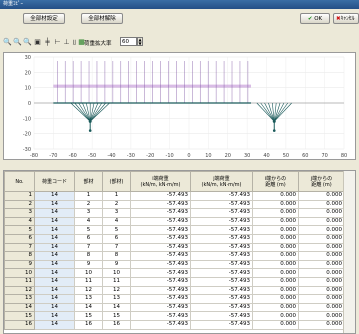 The height and width of the screenshot is (334, 359). Describe the element at coordinates (128, 41) in the screenshot. I see `zoom-factor-input: 60` at that location.